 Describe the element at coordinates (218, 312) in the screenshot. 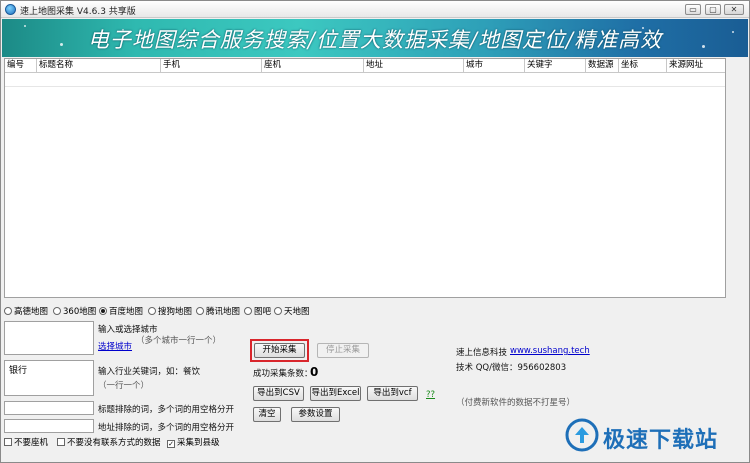

I see `radio-tencent: 腾讯地图` at that location.